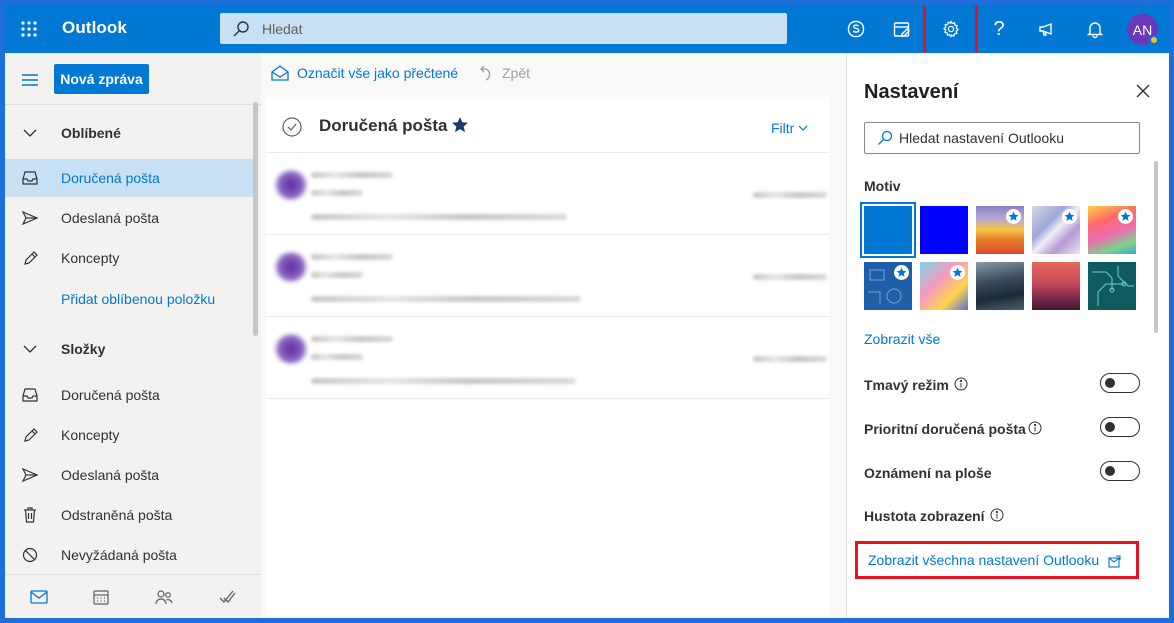  What do you see at coordinates (291, 185) in the screenshot?
I see `sender-avatar` at bounding box center [291, 185].